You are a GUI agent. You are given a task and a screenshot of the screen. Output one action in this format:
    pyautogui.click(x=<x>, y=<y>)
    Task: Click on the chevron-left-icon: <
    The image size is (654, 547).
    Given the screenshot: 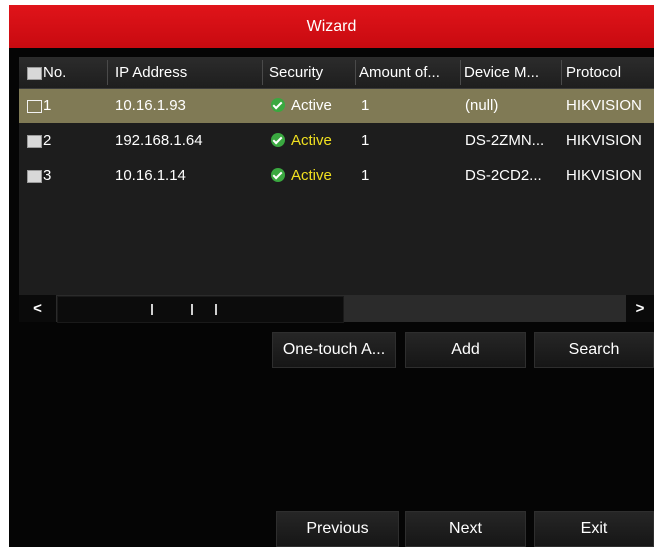 What is the action you would take?
    pyautogui.click(x=37, y=308)
    